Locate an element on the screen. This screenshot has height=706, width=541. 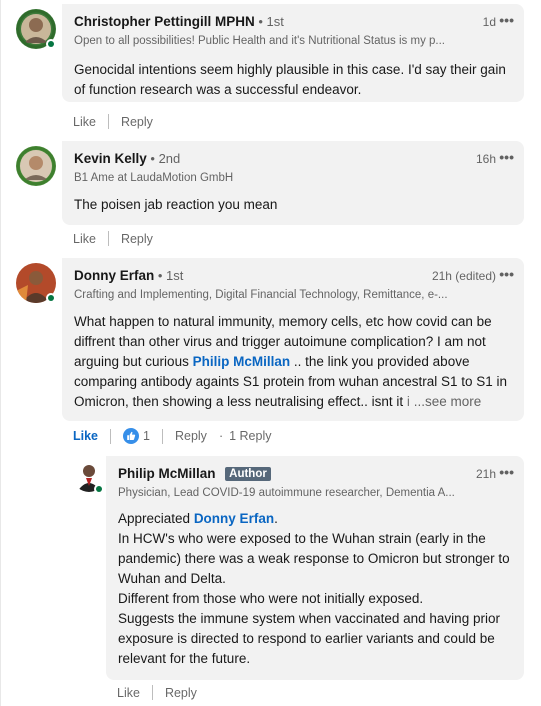
connection-degree: • 2nd is located at coordinates (165, 158).